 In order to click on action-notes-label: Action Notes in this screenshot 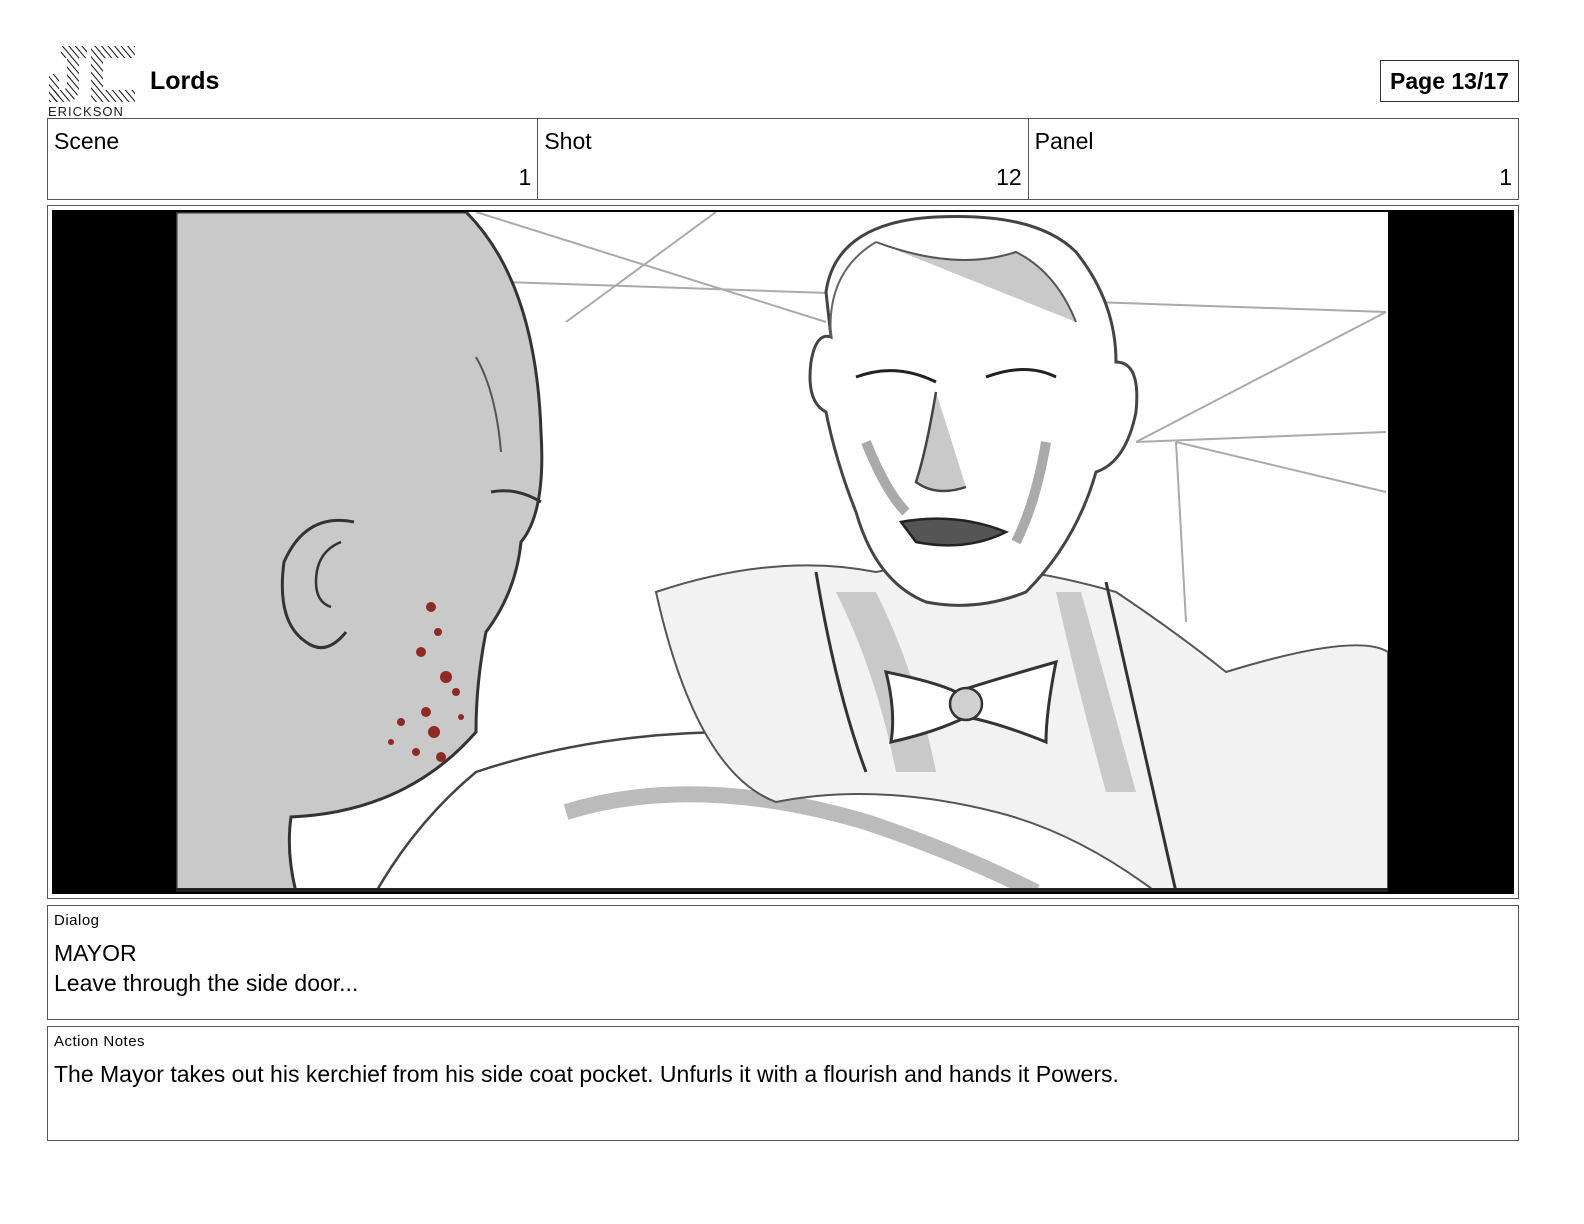, I will do `click(100, 1041)`.